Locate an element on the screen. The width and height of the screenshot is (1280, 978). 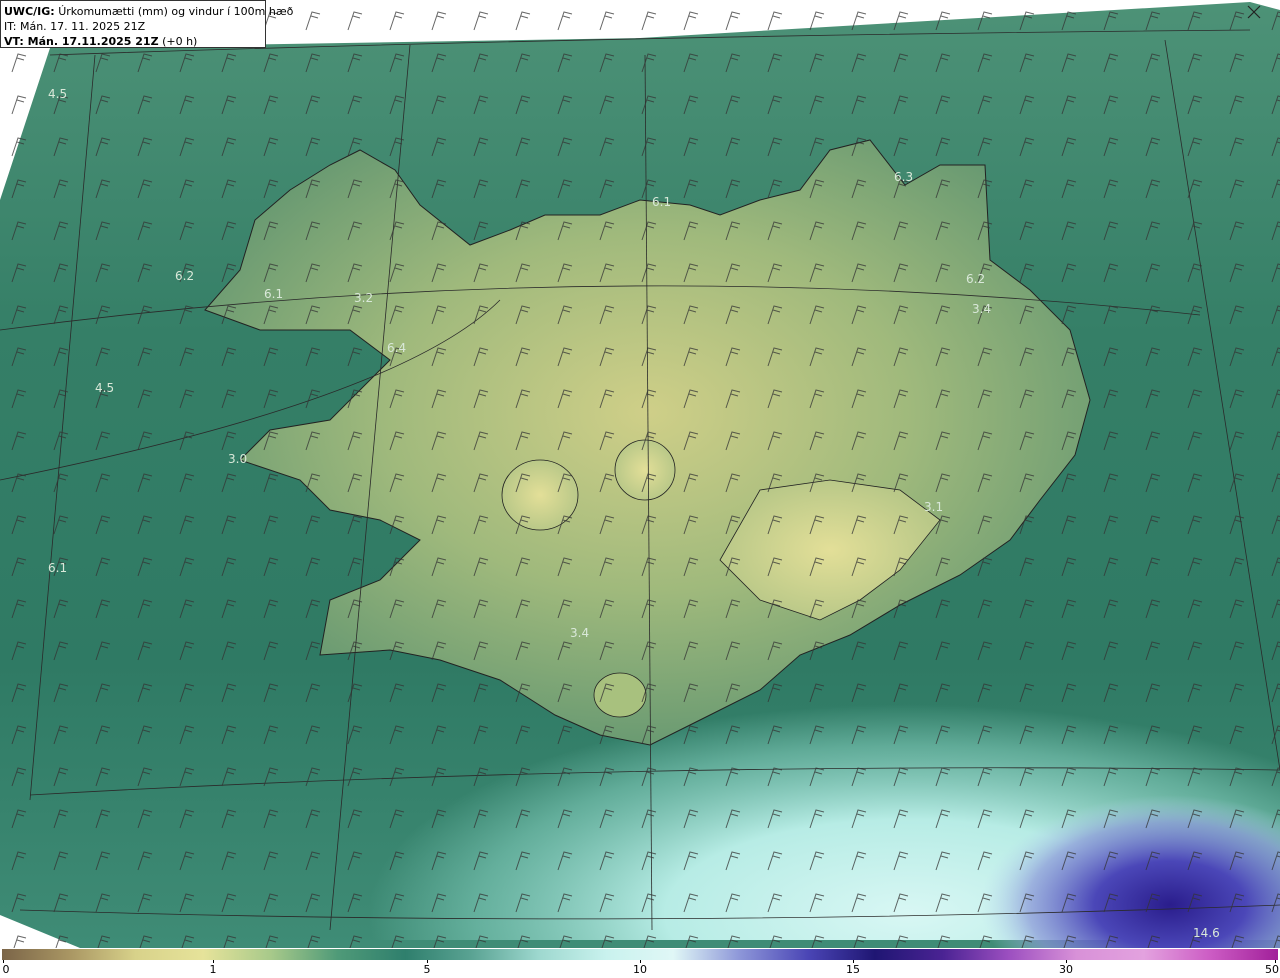
map-title: Úrkomumætti (mm) og vindur í 100m hæð is located at coordinates (176, 11).